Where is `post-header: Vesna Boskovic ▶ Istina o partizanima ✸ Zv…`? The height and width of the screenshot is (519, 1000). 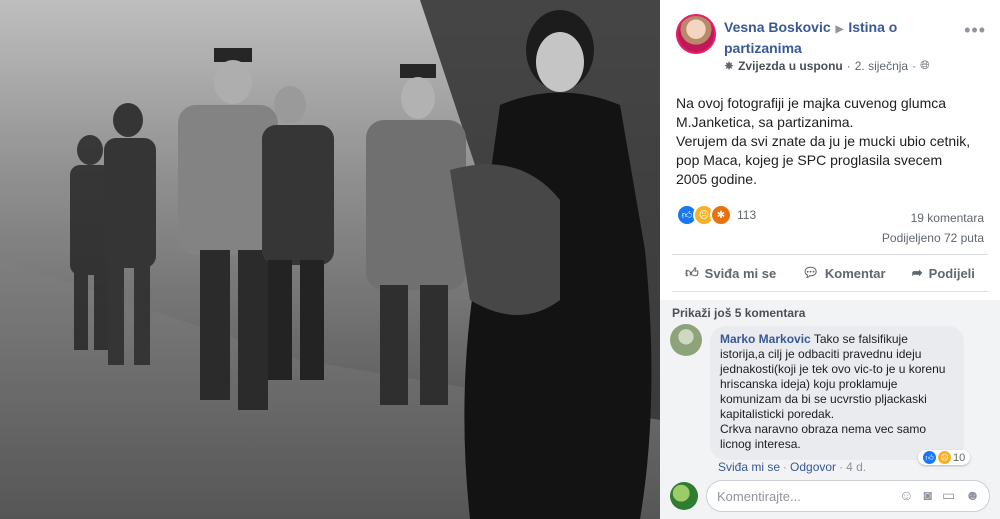 post-header: Vesna Boskovic ▶ Istina o partizanima ✸ Zv… is located at coordinates (832, 49).